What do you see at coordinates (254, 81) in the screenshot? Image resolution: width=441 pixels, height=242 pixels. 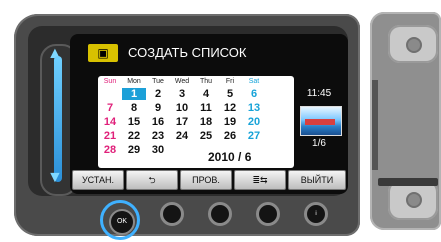 I see `weekday-sat: Sat` at bounding box center [254, 81].